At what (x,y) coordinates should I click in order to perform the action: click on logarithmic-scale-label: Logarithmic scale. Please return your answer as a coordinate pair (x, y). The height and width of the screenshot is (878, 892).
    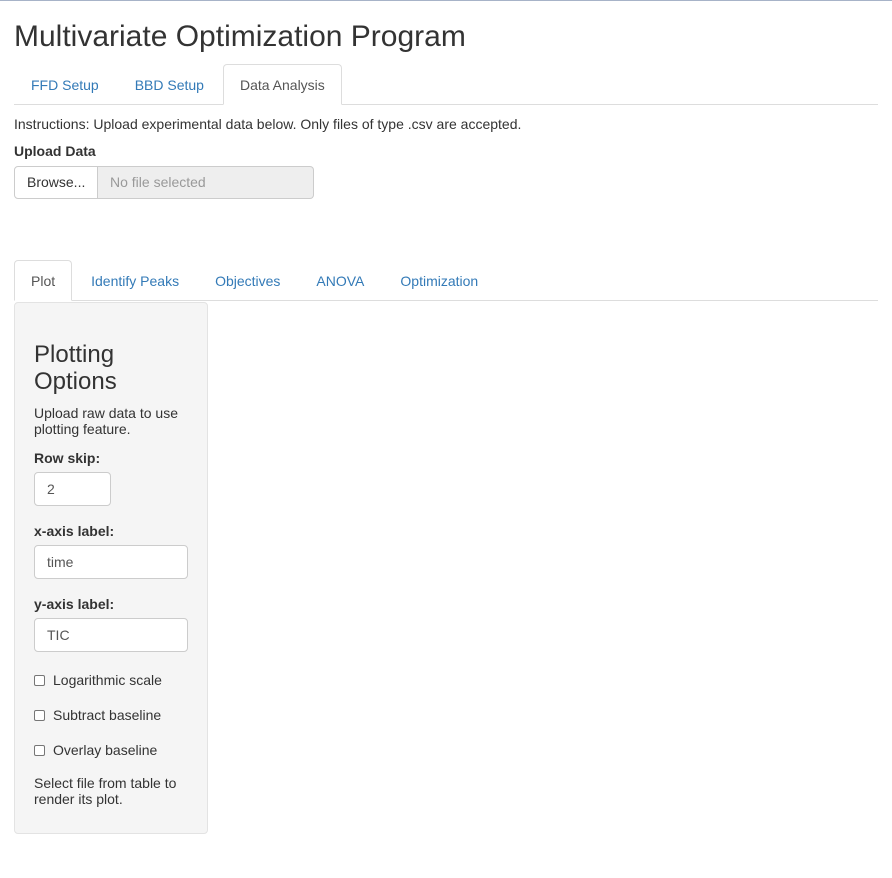
    Looking at the image, I should click on (107, 680).